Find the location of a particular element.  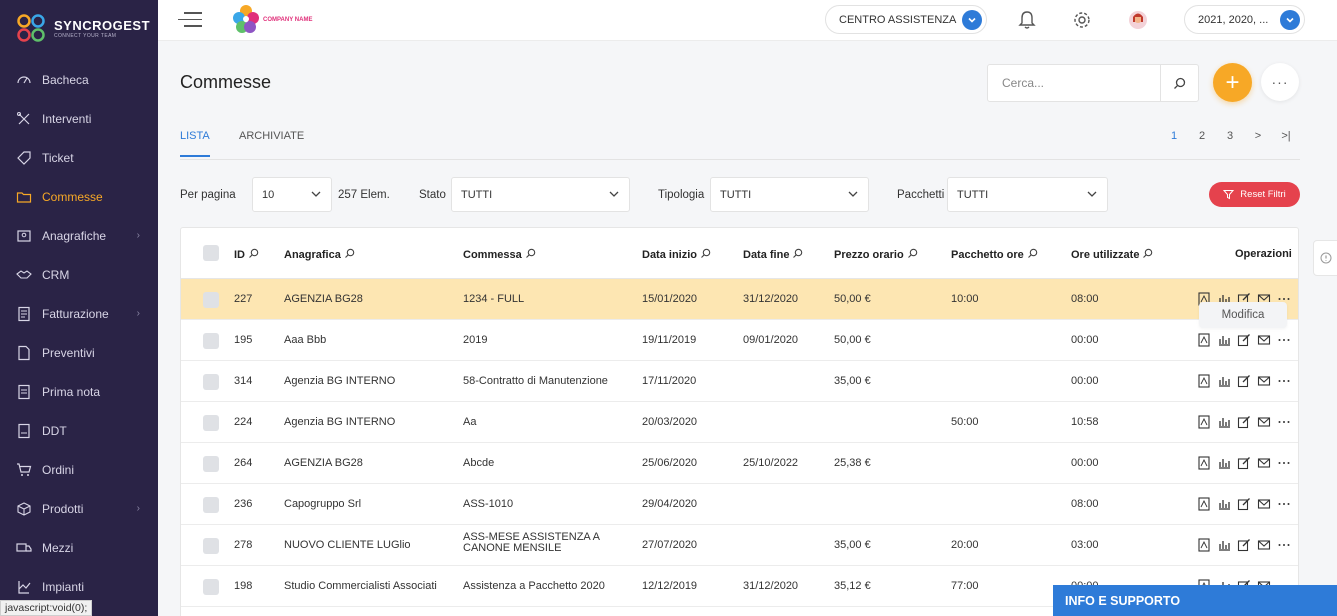

sidebar-item-mezzi: Mezzi is located at coordinates (79, 547).